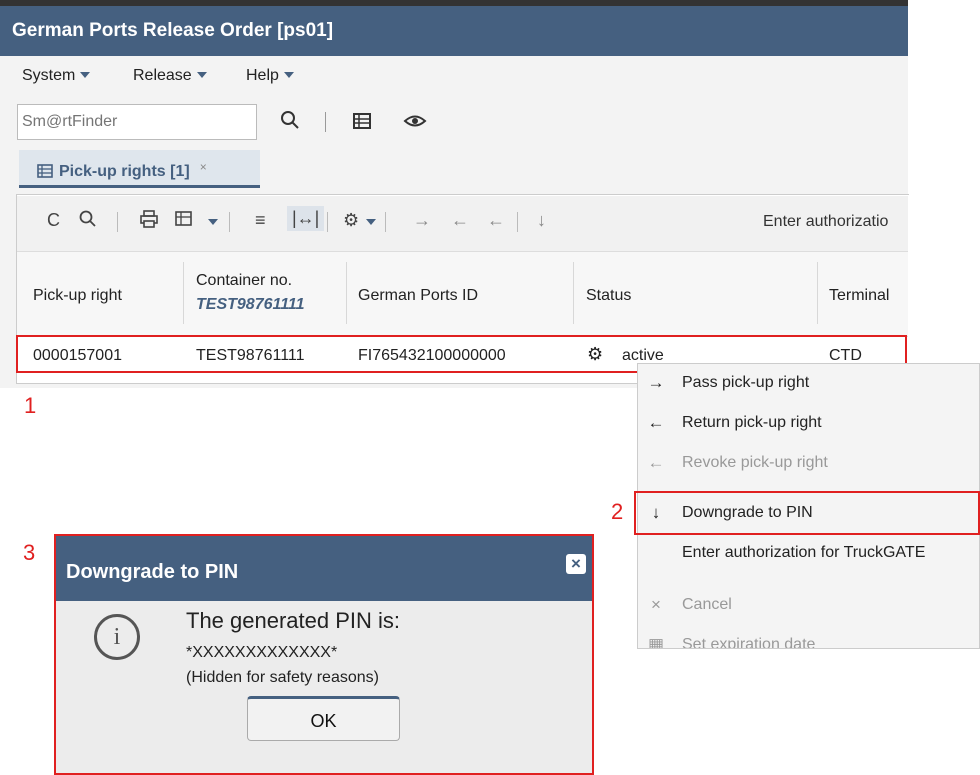 The width and height of the screenshot is (980, 775). I want to click on dialog-note: (Hidden for safety reasons), so click(282, 677).